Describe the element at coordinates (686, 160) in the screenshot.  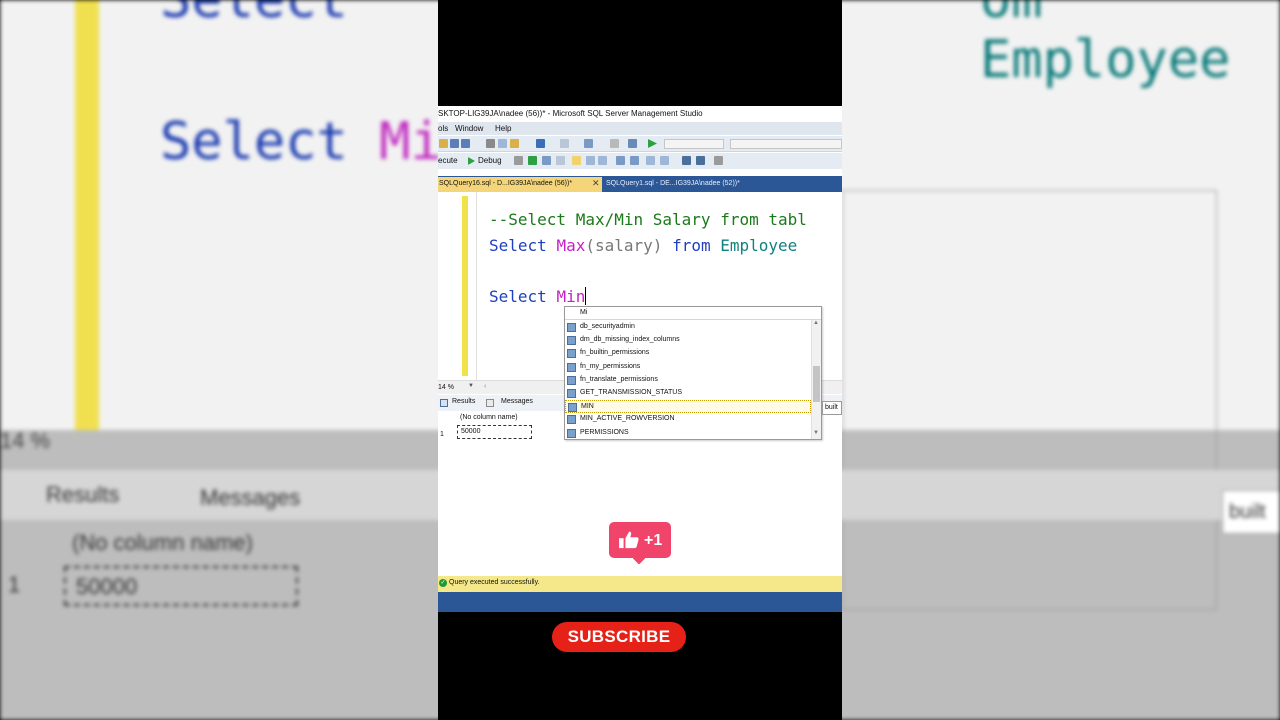
I see `decrease-indent-icon` at that location.